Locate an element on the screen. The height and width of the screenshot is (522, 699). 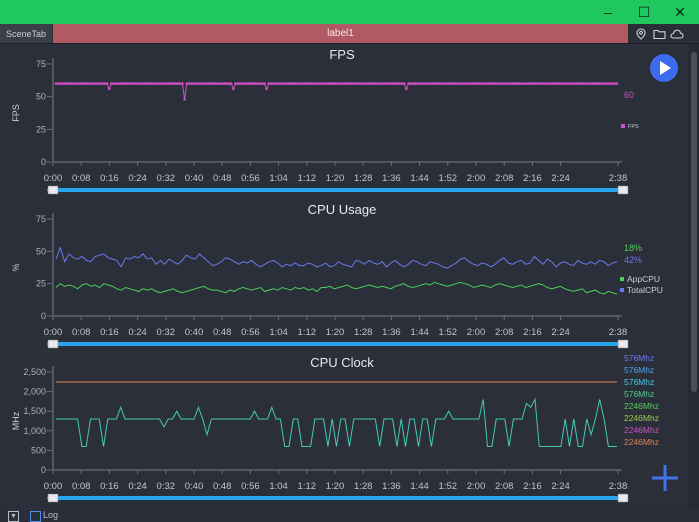
cloud-icon is located at coordinates (677, 34).